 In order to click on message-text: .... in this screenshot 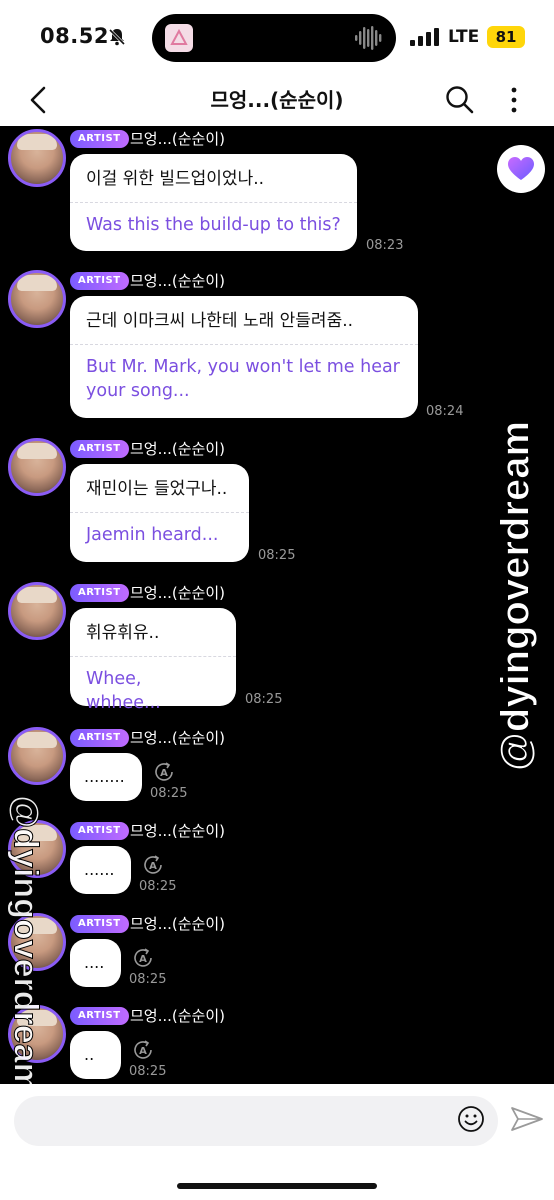, I will do `click(94, 962)`.